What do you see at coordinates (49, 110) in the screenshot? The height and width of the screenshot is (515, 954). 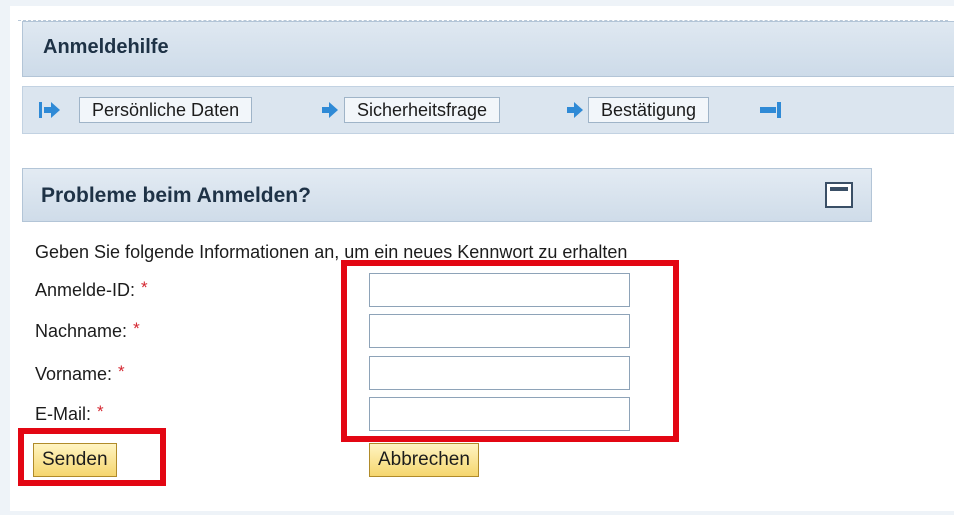 I see `roadmap-start-icon` at bounding box center [49, 110].